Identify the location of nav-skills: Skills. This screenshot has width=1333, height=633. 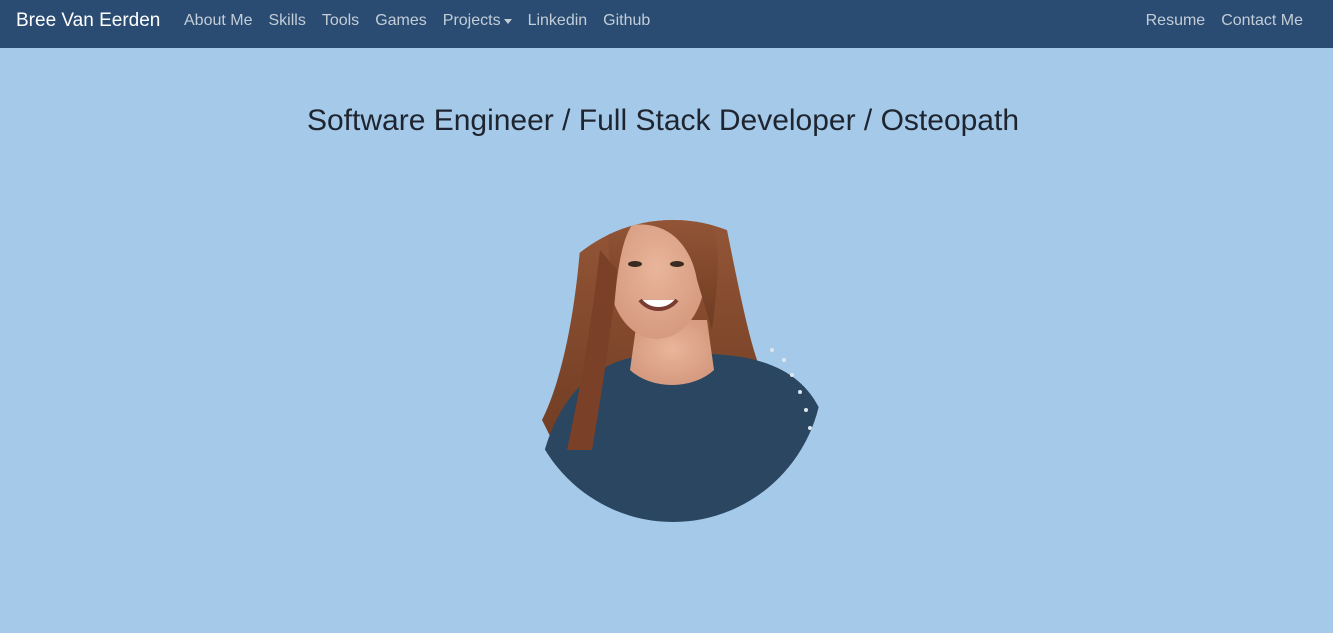
(286, 21).